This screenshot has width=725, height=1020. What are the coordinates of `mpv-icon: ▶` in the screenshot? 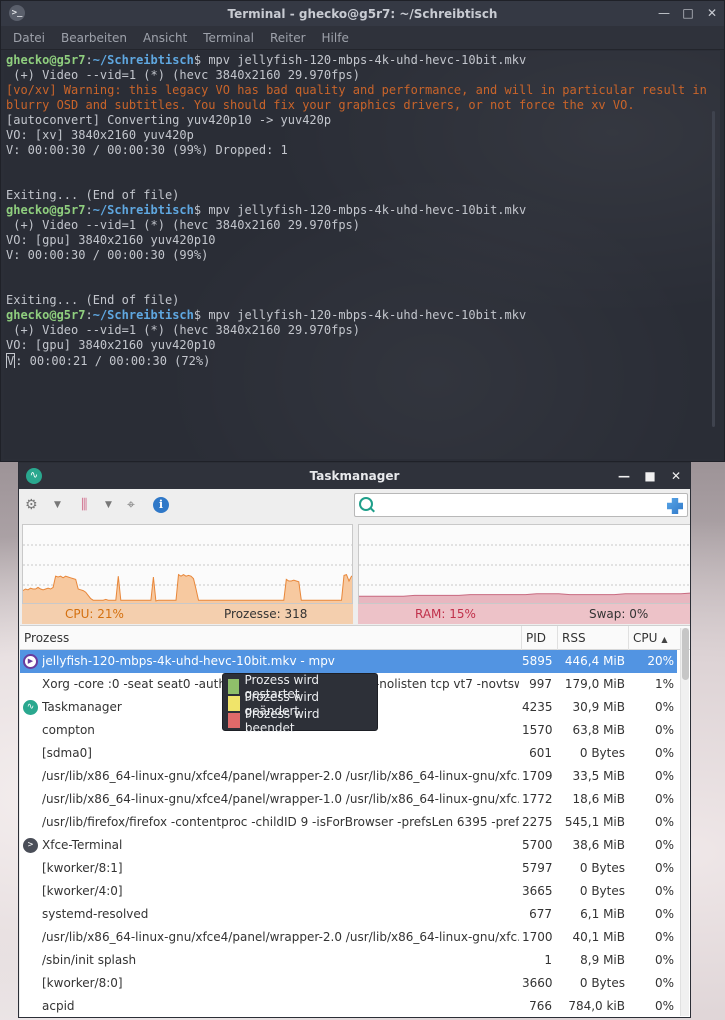 It's located at (30, 661).